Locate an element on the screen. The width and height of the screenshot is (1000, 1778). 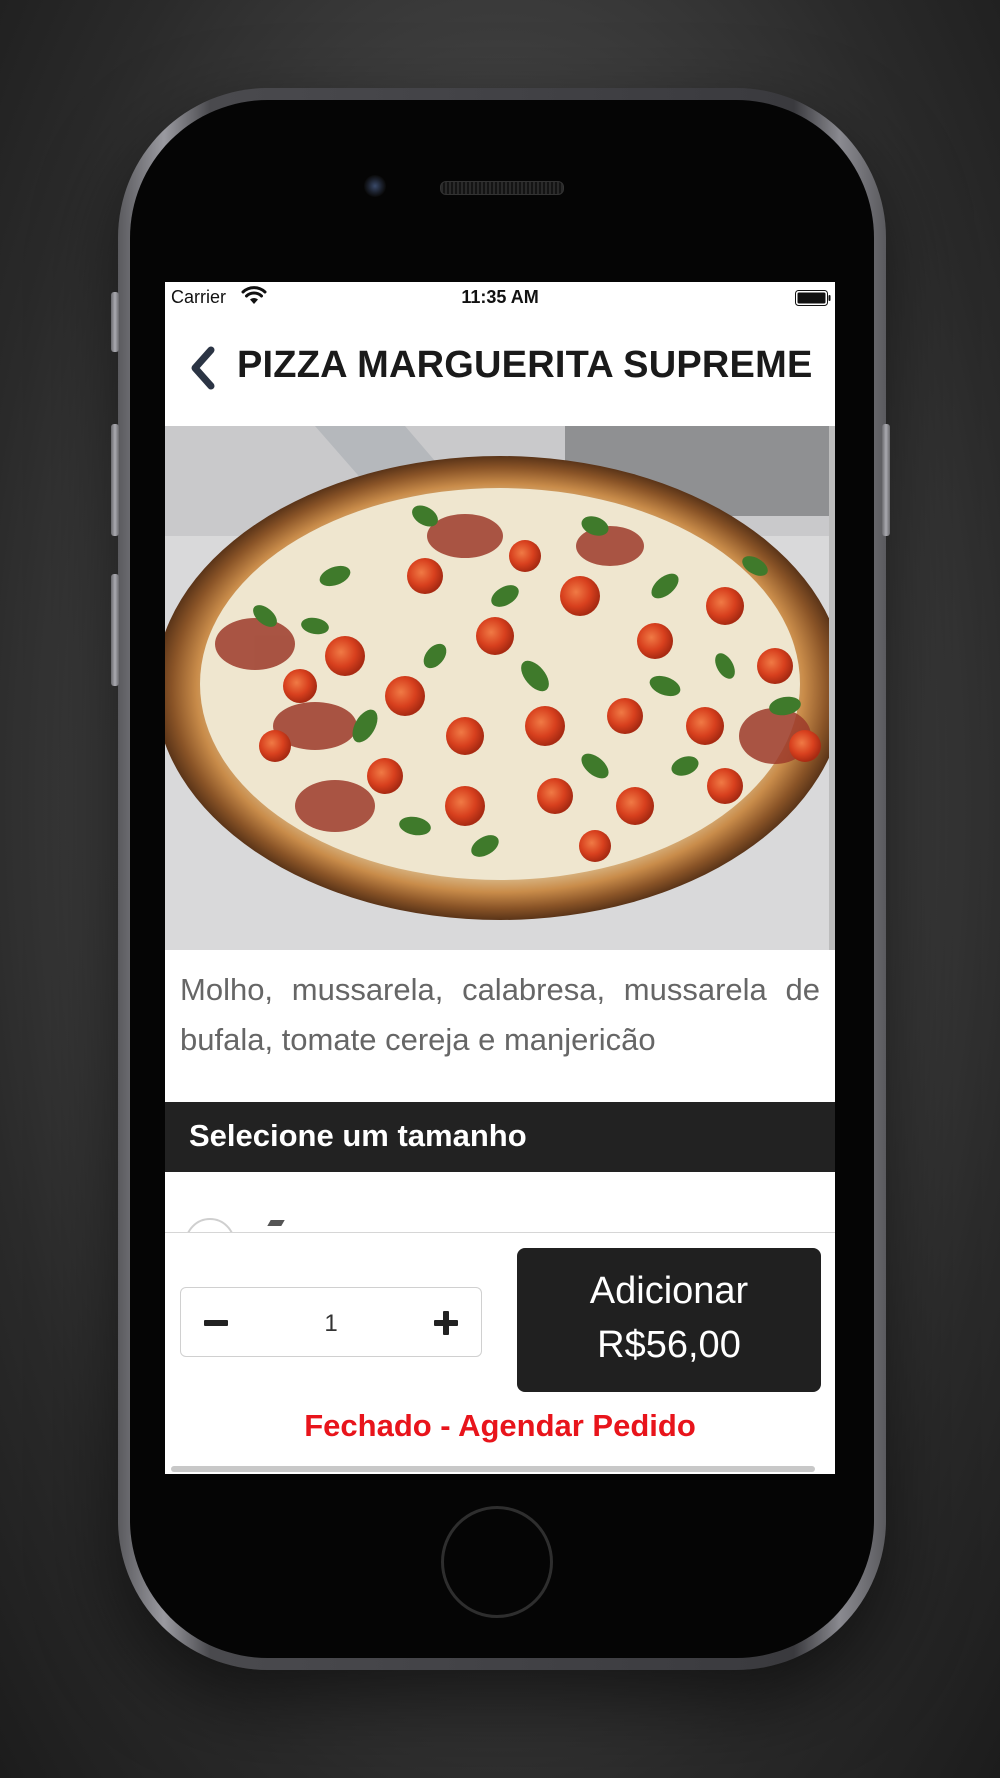
add-button-label: Adicionar is located at coordinates (669, 1291).